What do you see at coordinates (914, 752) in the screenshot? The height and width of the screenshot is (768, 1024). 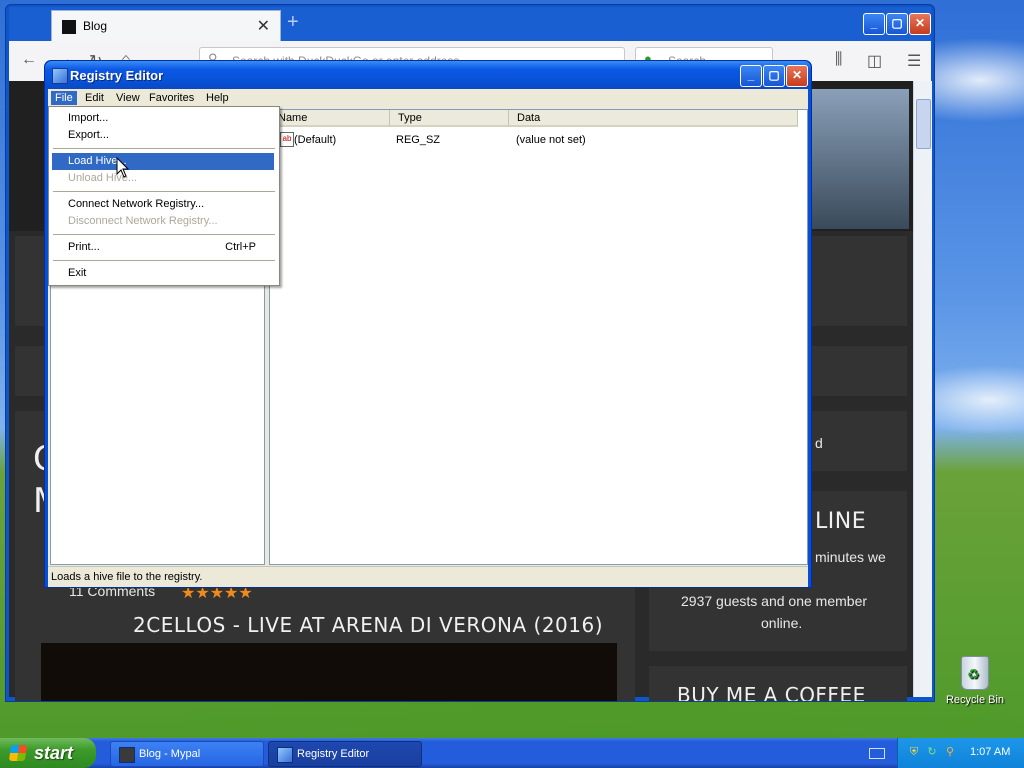 I see `security-shield-icon: ⛨` at bounding box center [914, 752].